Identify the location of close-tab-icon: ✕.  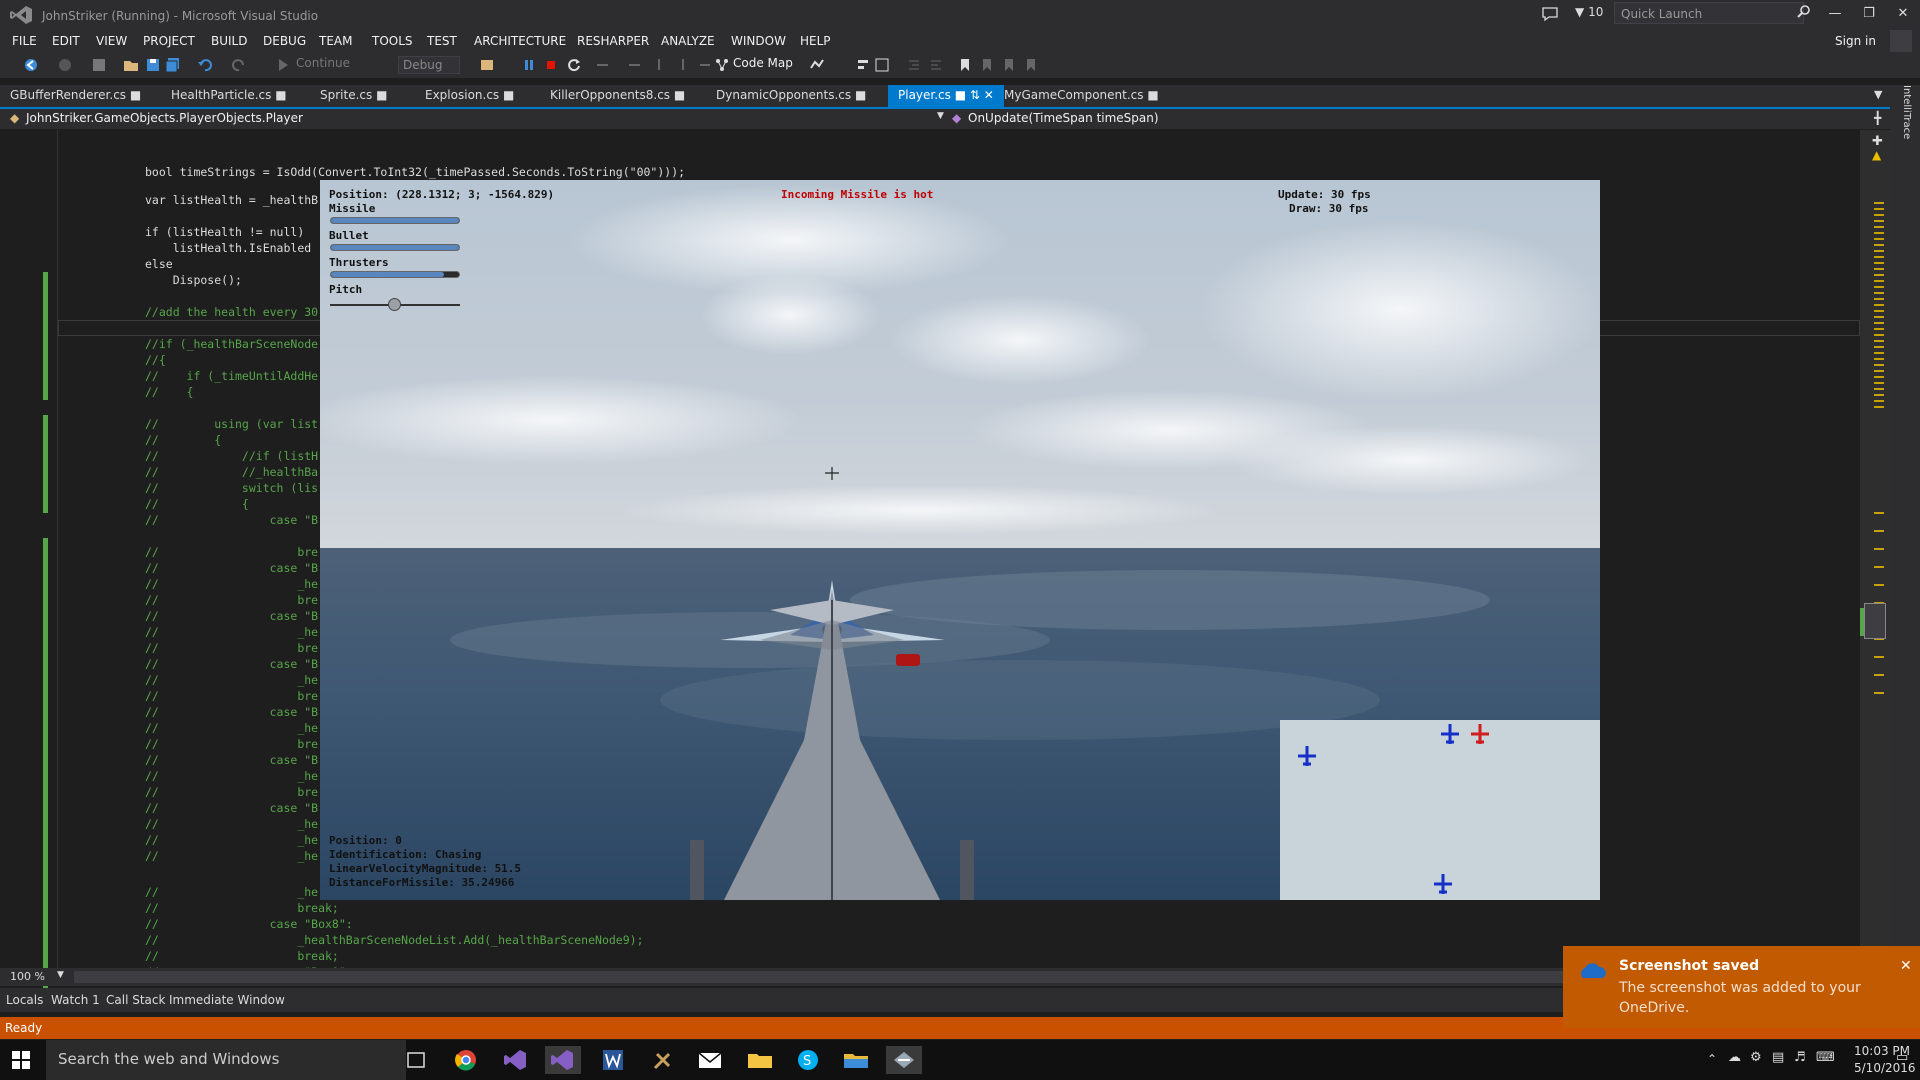
(989, 95).